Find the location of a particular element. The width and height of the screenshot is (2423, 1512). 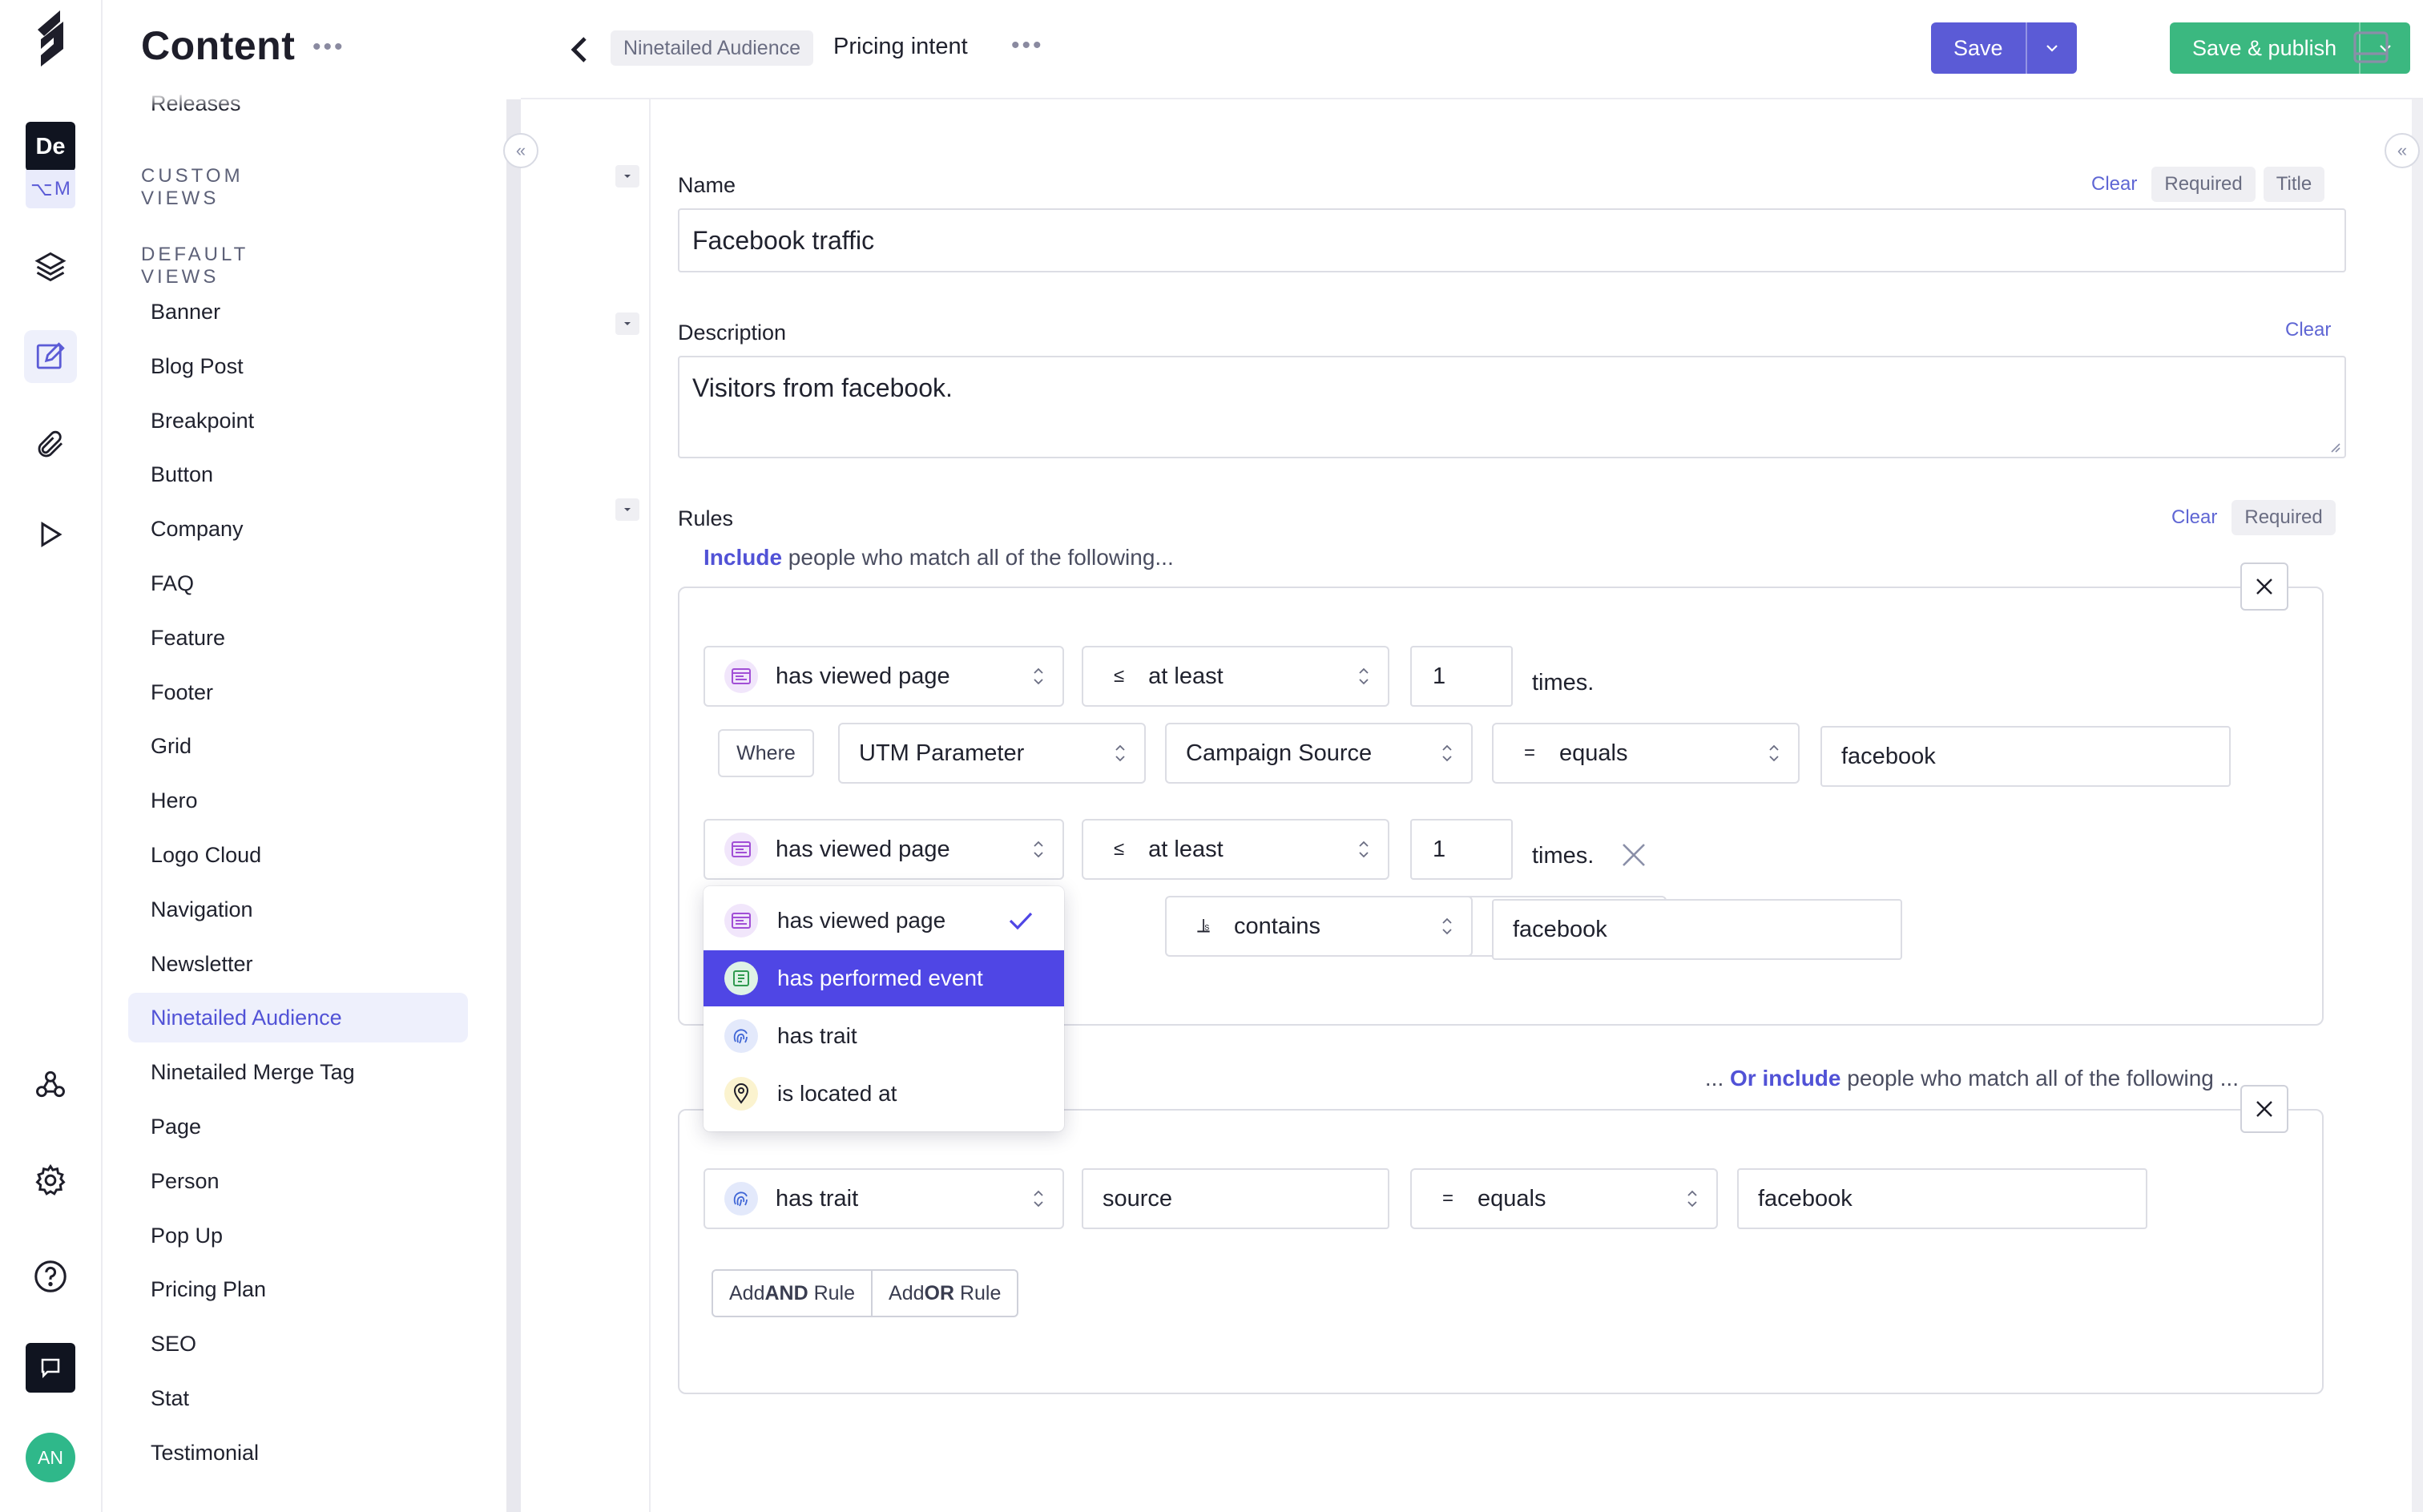

collapse-field-description is located at coordinates (627, 323).